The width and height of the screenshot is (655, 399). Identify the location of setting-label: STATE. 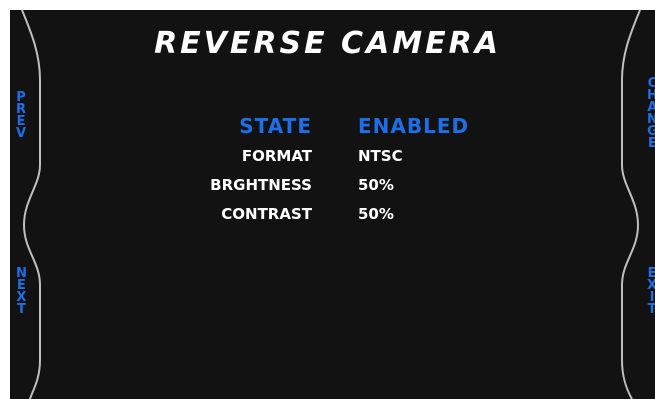
(275, 126).